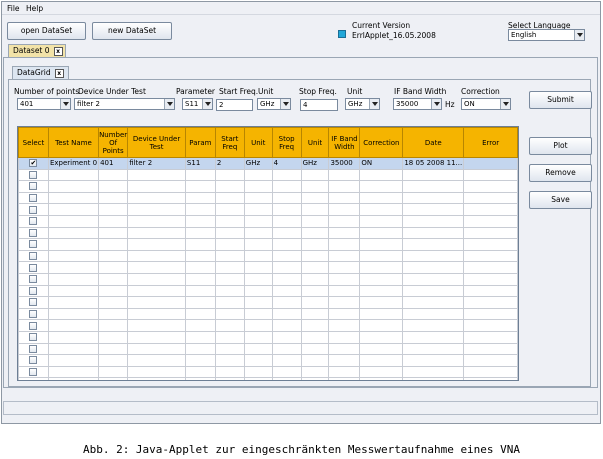 This screenshot has height=459, width=603. I want to click on if-bw-select: 35000, so click(417, 104).